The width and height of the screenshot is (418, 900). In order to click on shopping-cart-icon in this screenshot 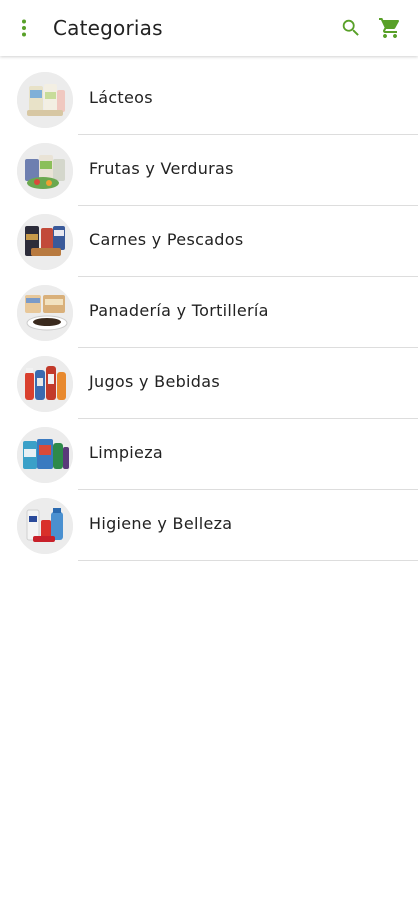, I will do `click(390, 28)`.